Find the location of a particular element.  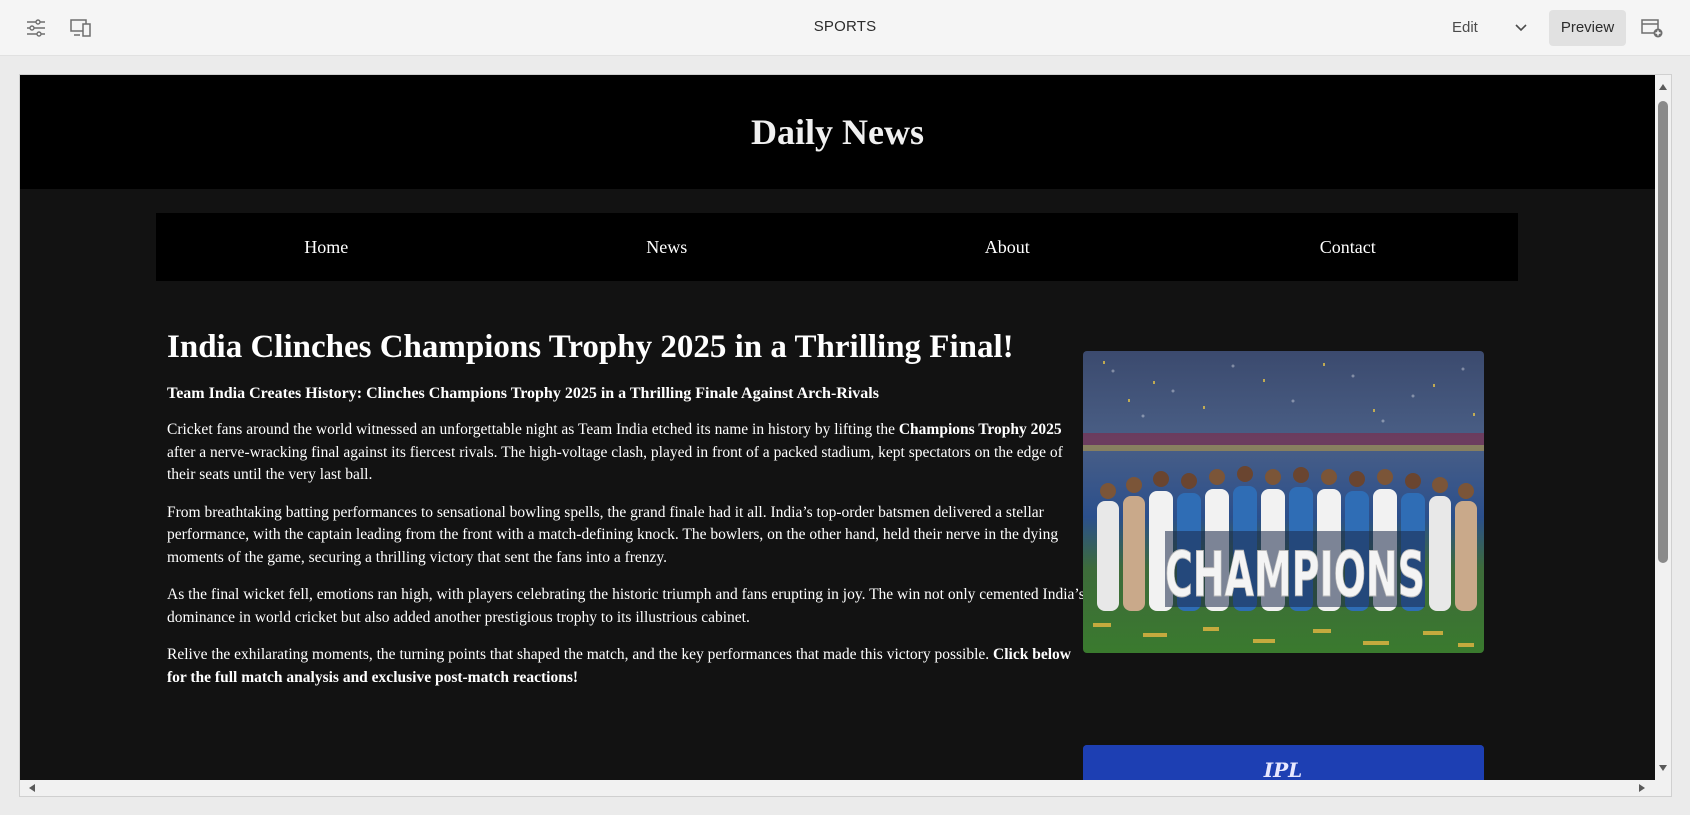

scrollbar-corner is located at coordinates (1663, 788).